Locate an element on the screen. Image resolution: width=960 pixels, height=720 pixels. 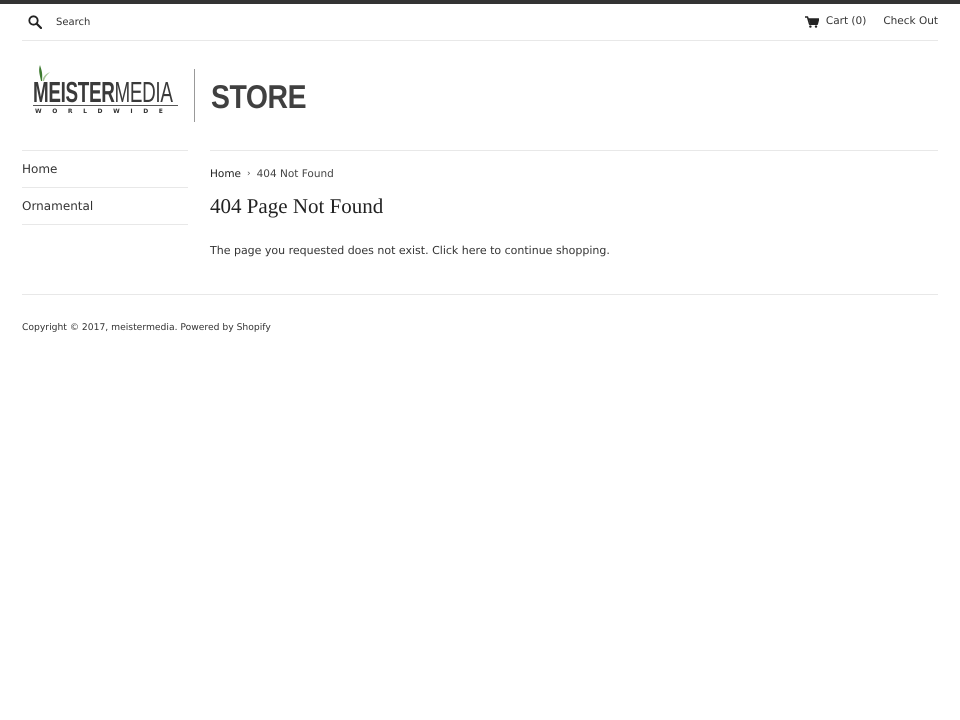
checkout-link: Check Out is located at coordinates (910, 22).